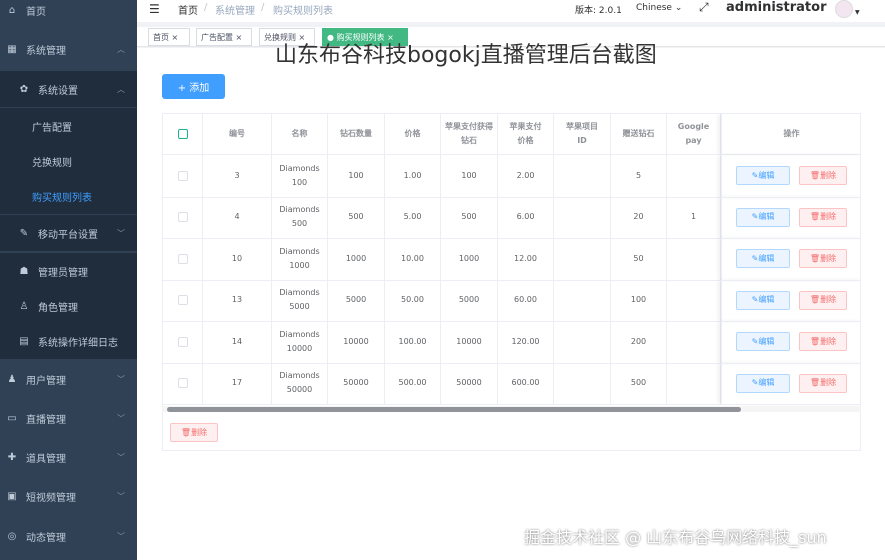  What do you see at coordinates (776, 7) in the screenshot?
I see `username: administrator` at bounding box center [776, 7].